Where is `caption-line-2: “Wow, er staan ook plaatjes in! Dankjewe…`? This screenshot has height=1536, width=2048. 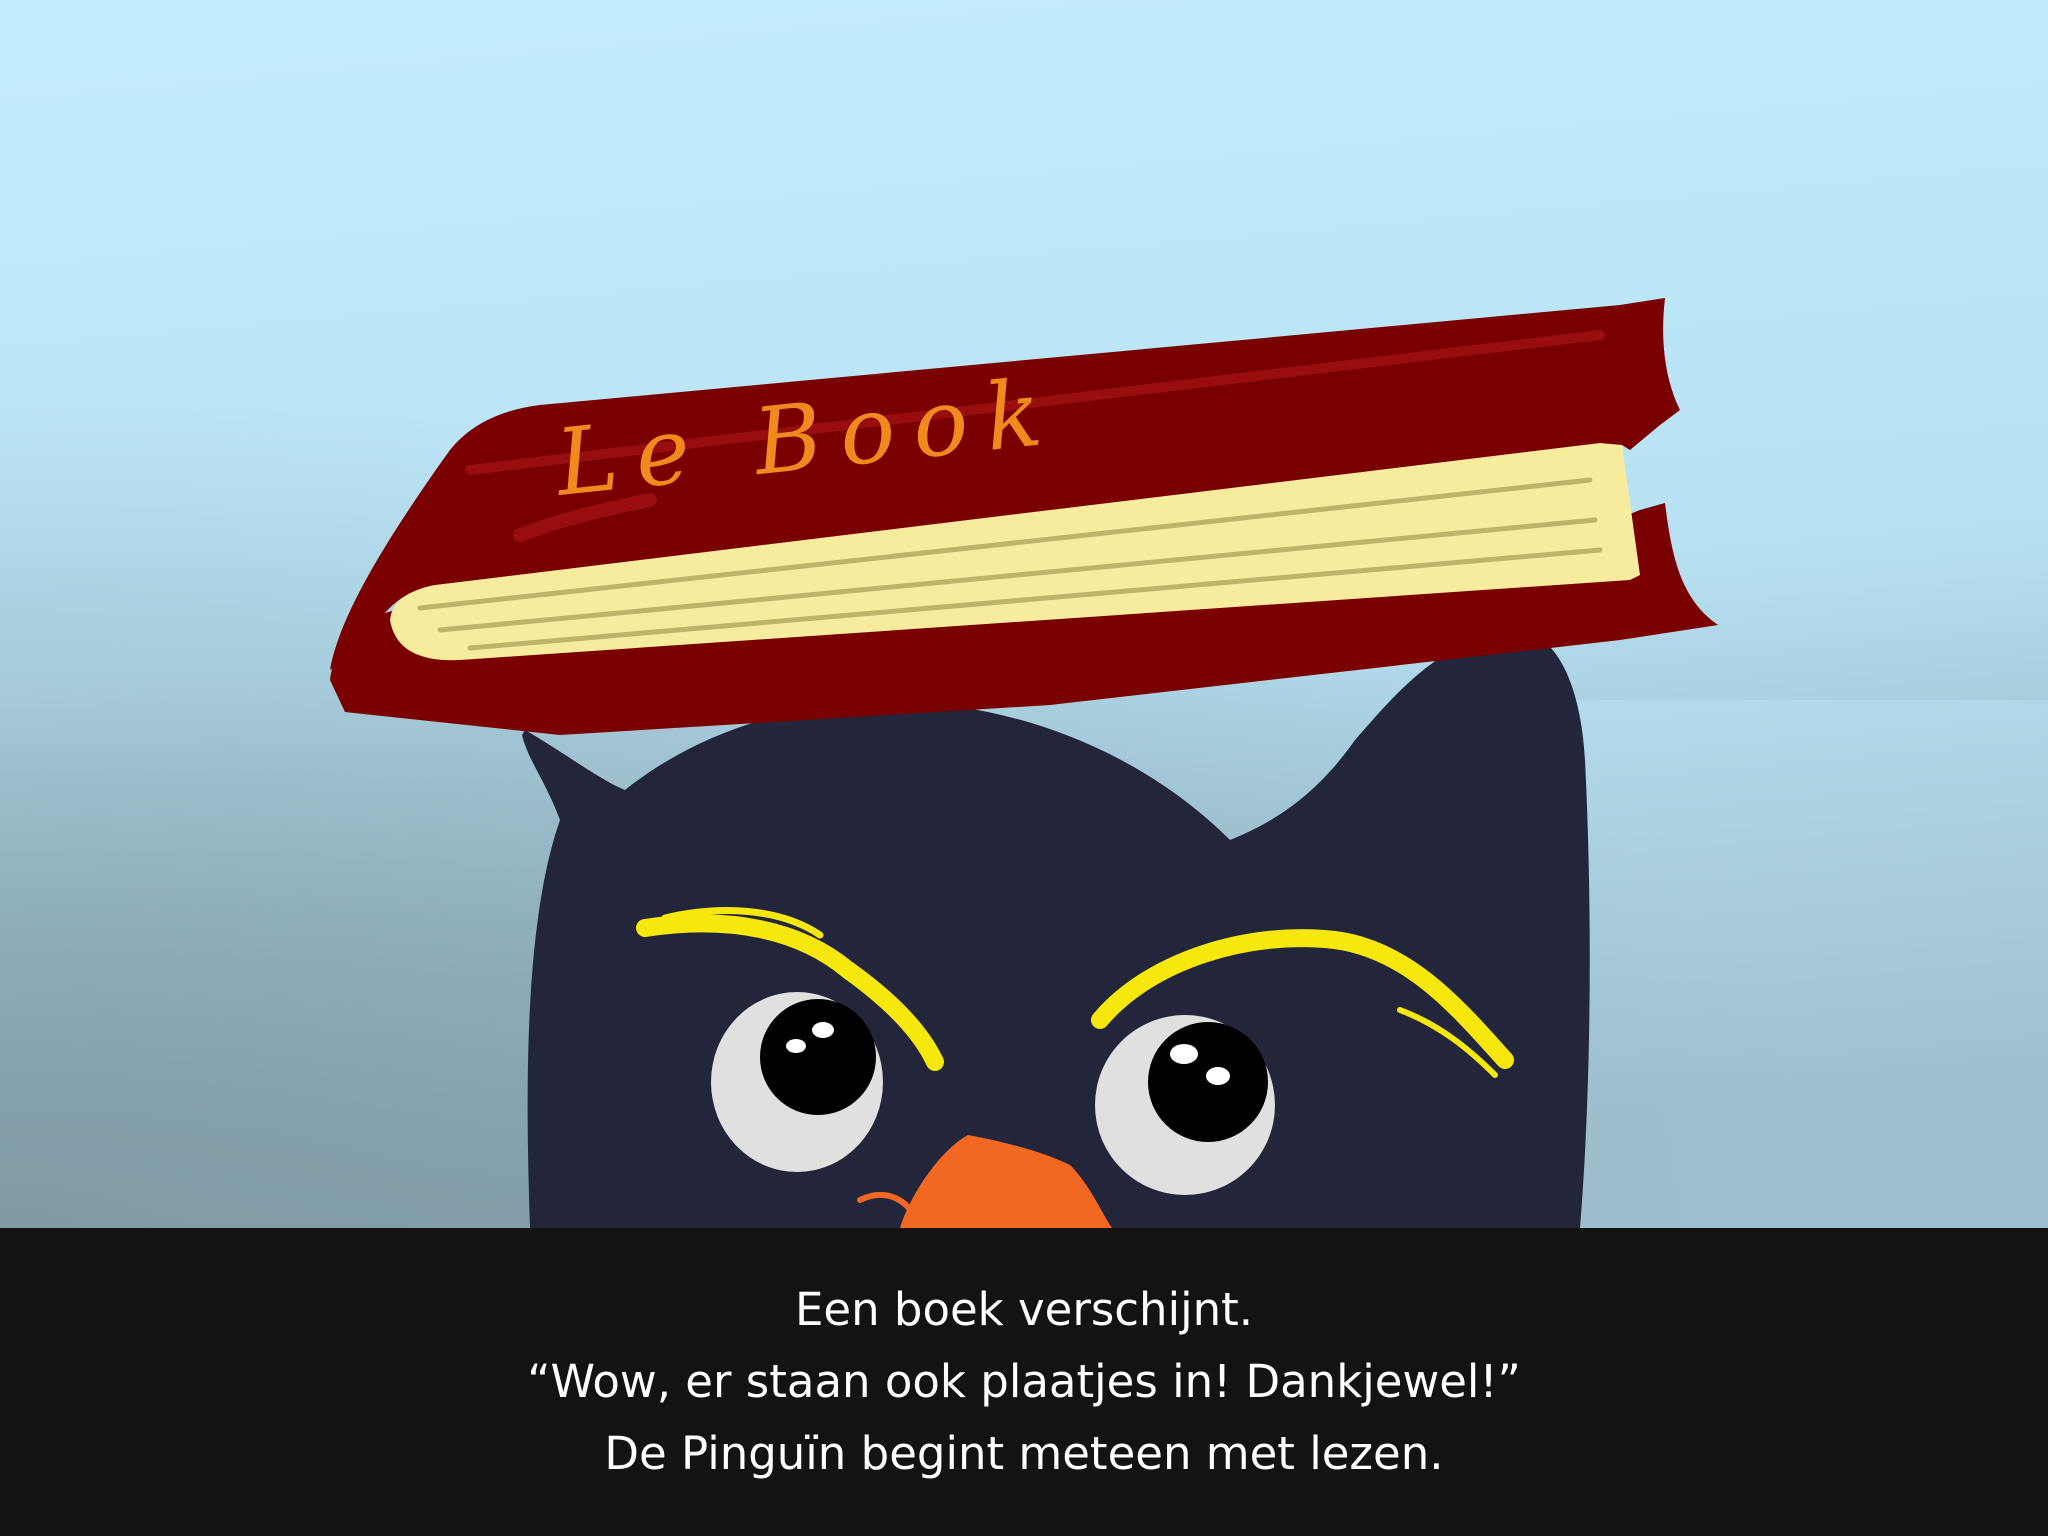
caption-line-2: “Wow, er staan ook plaatjes in! Dankjewe… is located at coordinates (1024, 1381).